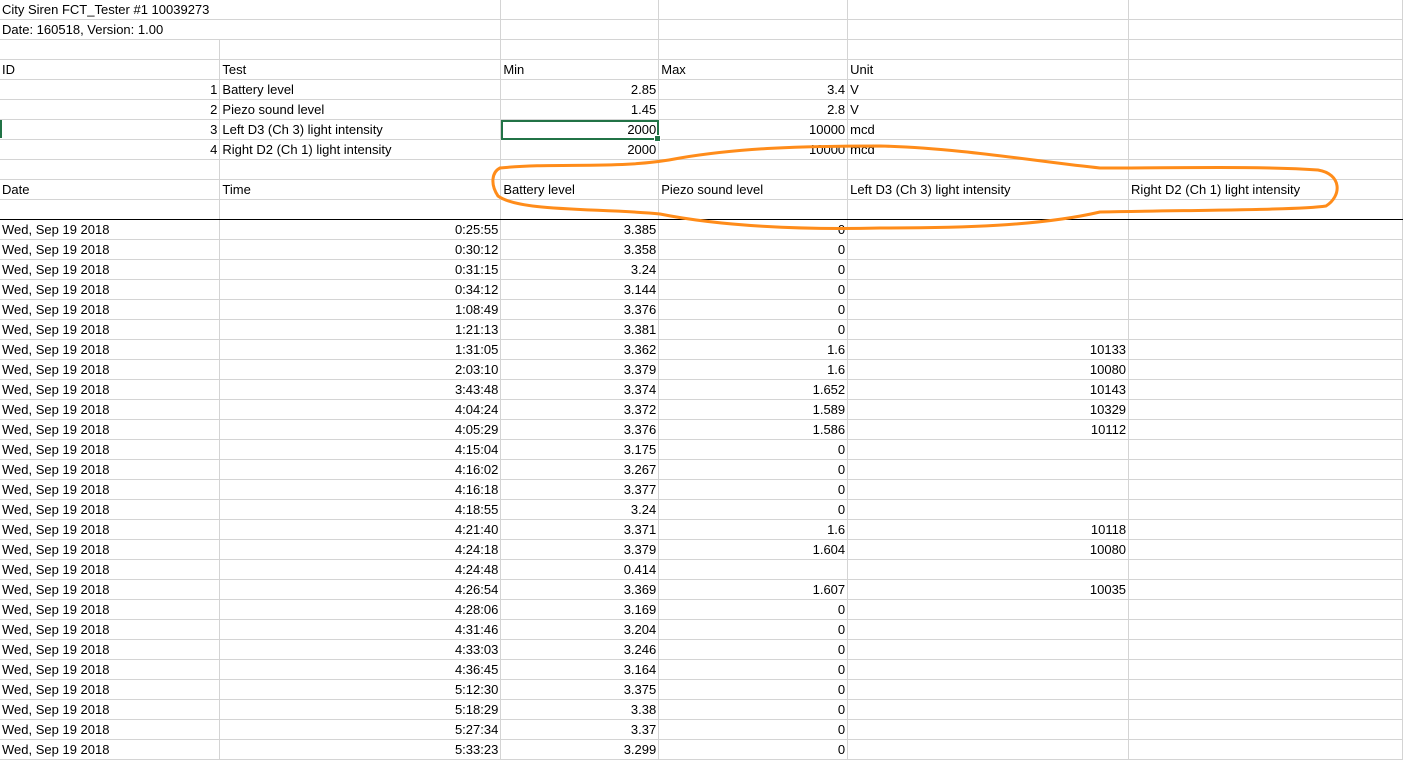 The width and height of the screenshot is (1403, 763). Describe the element at coordinates (753, 389) in the screenshot. I see `log-piezo: 1.652` at that location.